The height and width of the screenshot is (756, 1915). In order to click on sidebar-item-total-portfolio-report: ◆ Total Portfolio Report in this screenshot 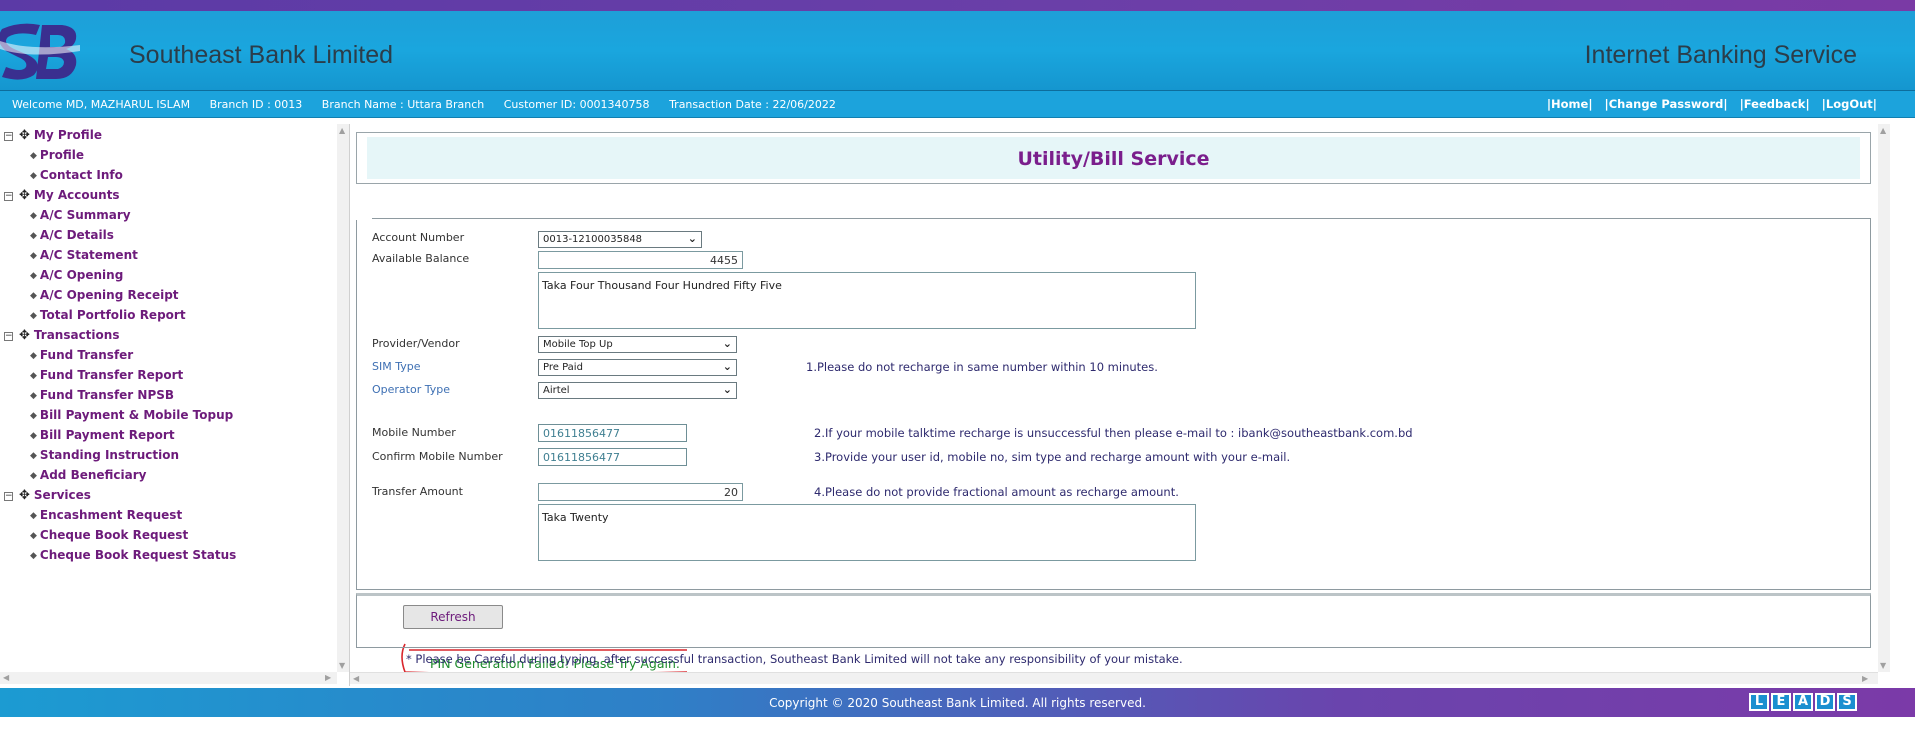, I will do `click(108, 317)`.